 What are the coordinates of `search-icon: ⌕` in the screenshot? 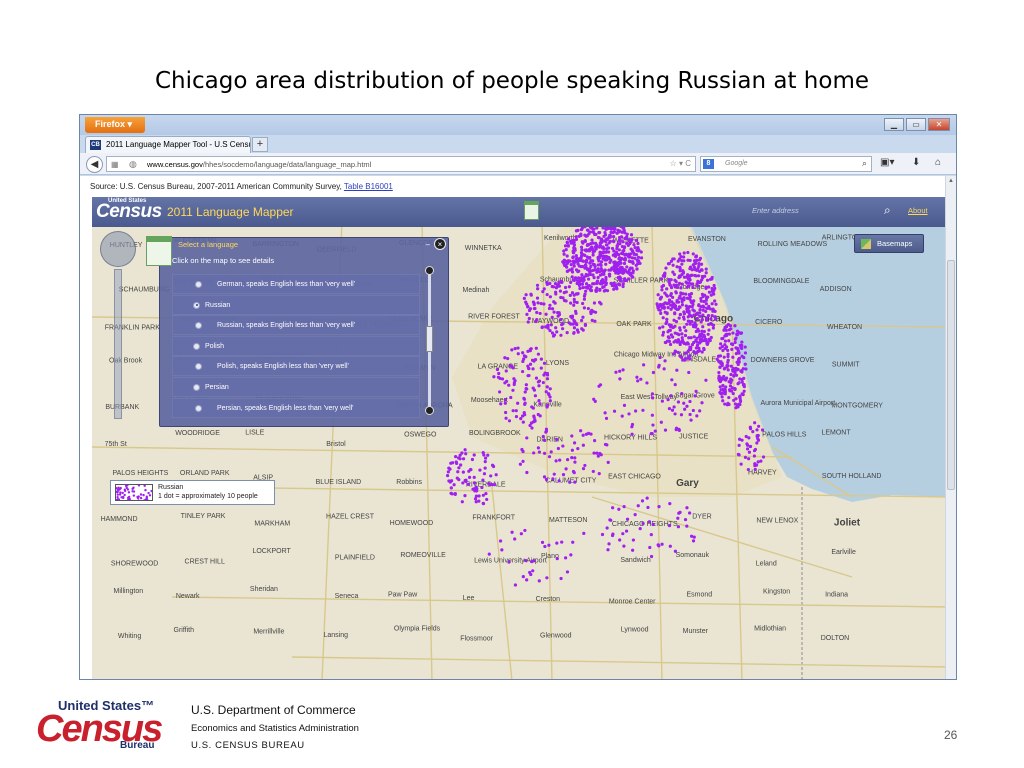 It's located at (864, 163).